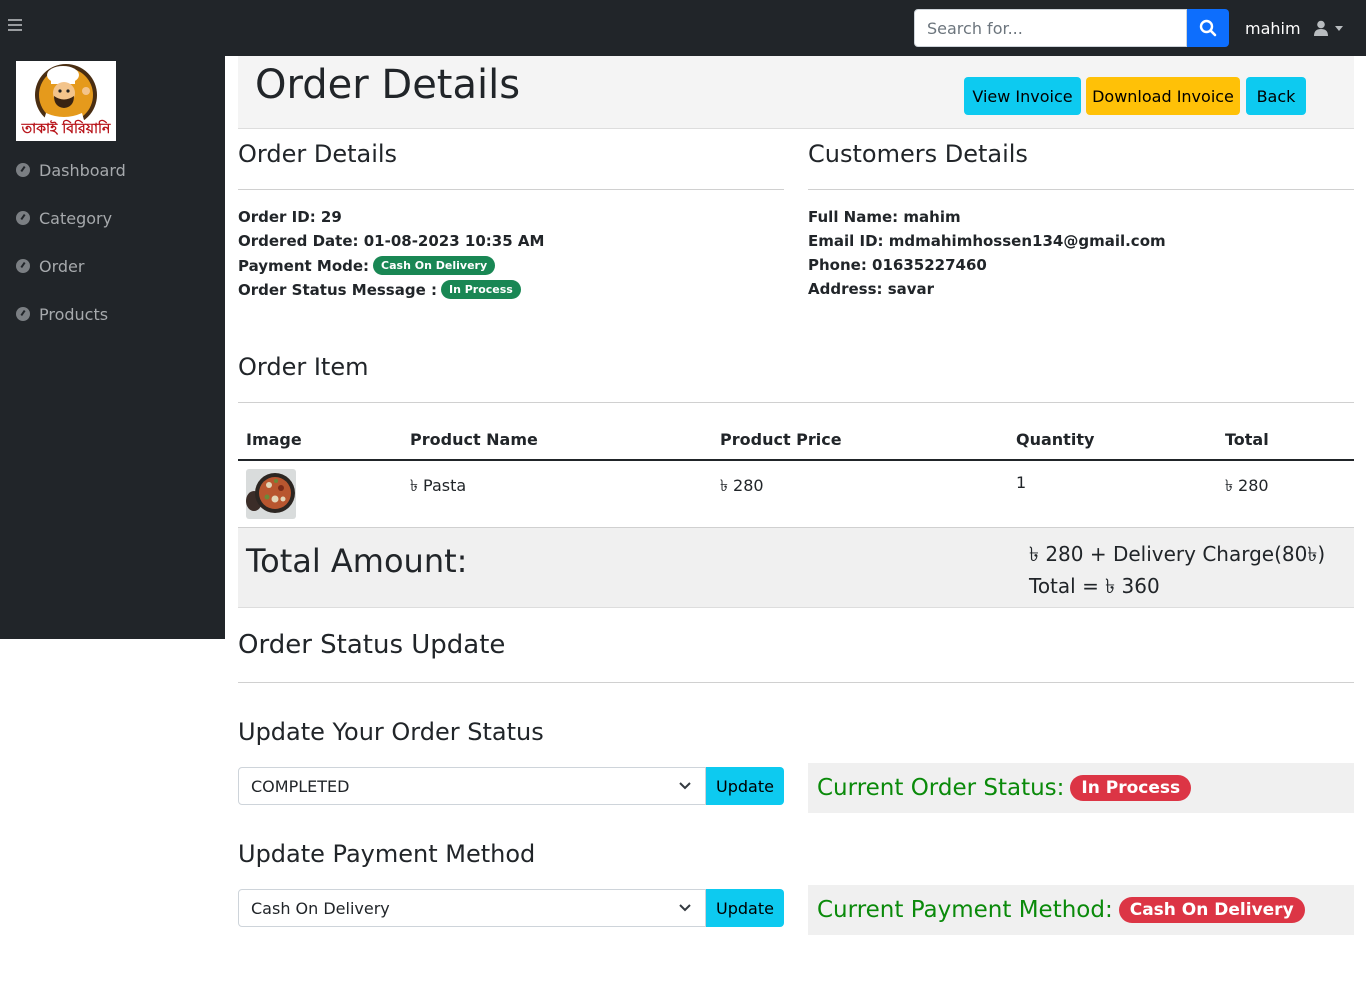 This screenshot has height=999, width=1366. Describe the element at coordinates (1321, 28) in the screenshot. I see `user-icon` at that location.